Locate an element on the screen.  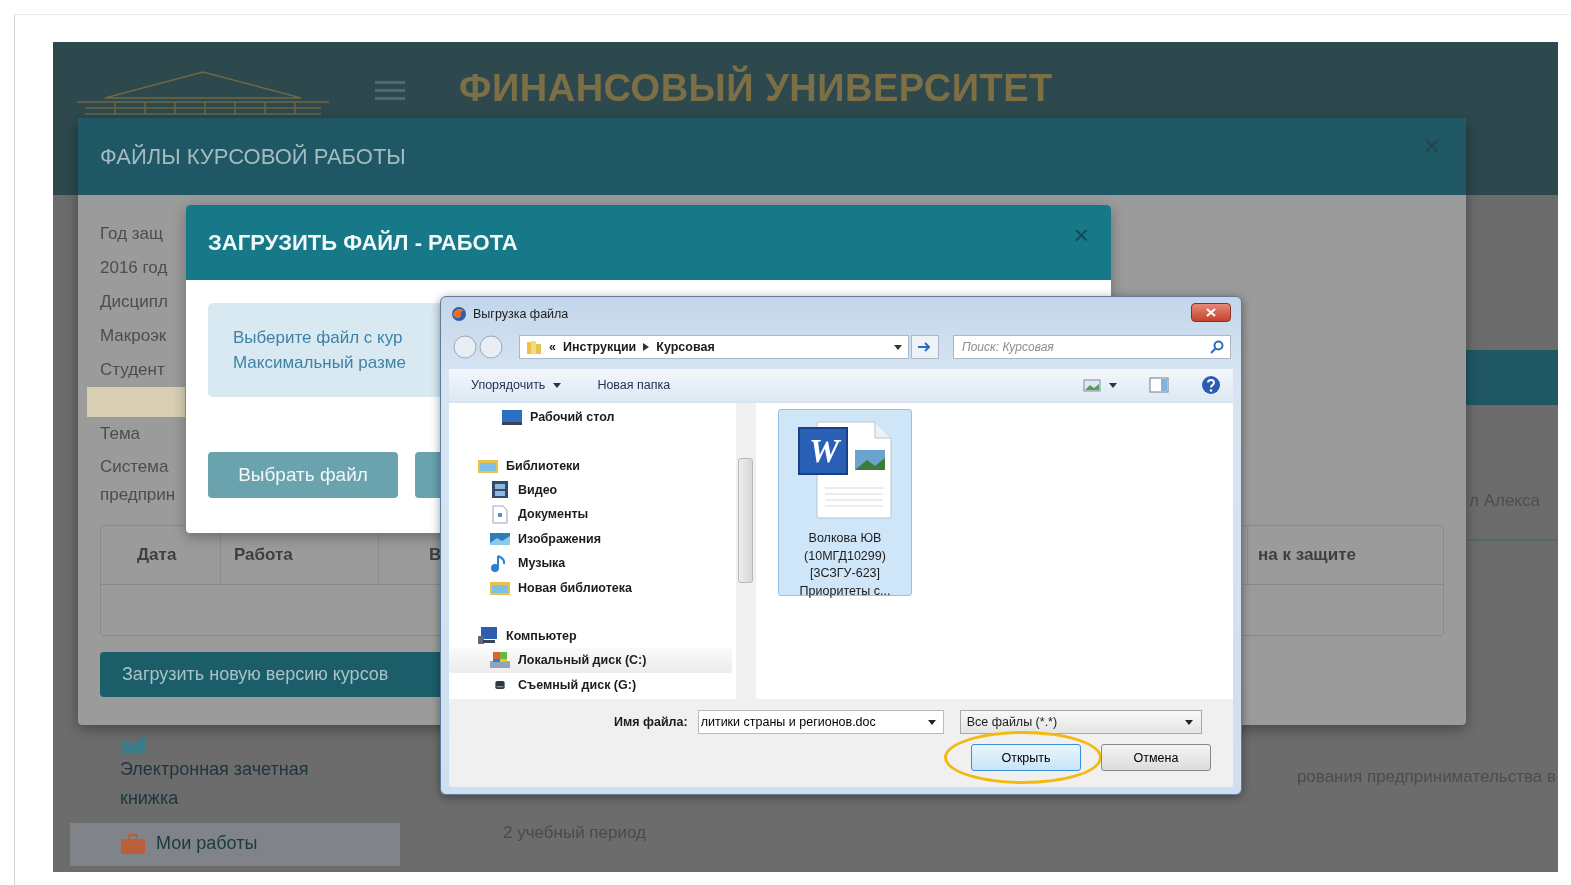
breadcrumb-item: Курсовая is located at coordinates (685, 347).